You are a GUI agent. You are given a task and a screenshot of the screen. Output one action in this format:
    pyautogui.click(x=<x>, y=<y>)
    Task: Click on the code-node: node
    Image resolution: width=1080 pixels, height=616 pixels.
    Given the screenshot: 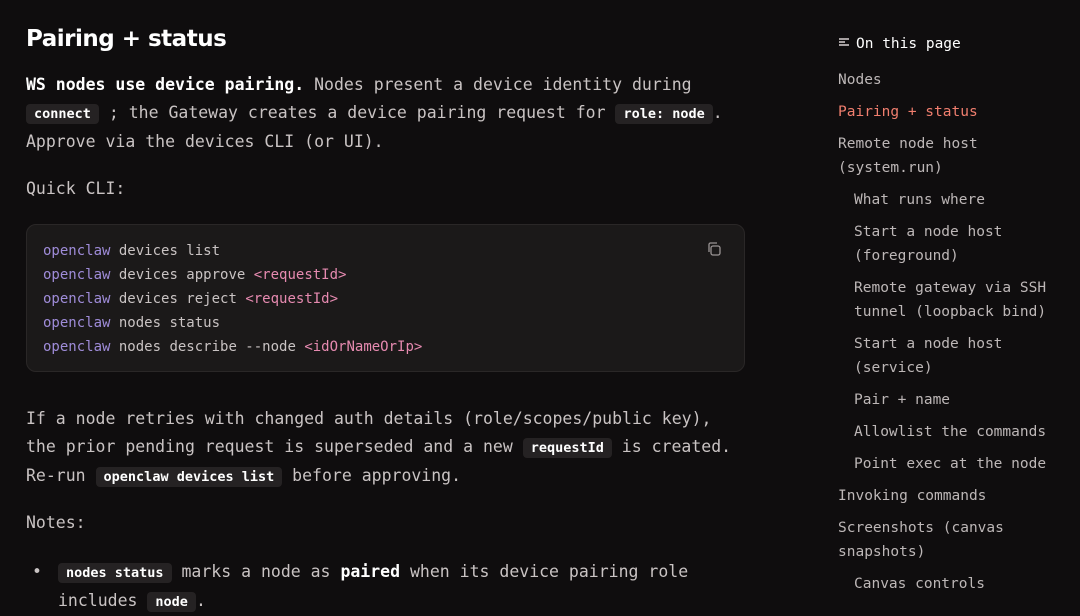 What is the action you would take?
    pyautogui.click(x=171, y=602)
    